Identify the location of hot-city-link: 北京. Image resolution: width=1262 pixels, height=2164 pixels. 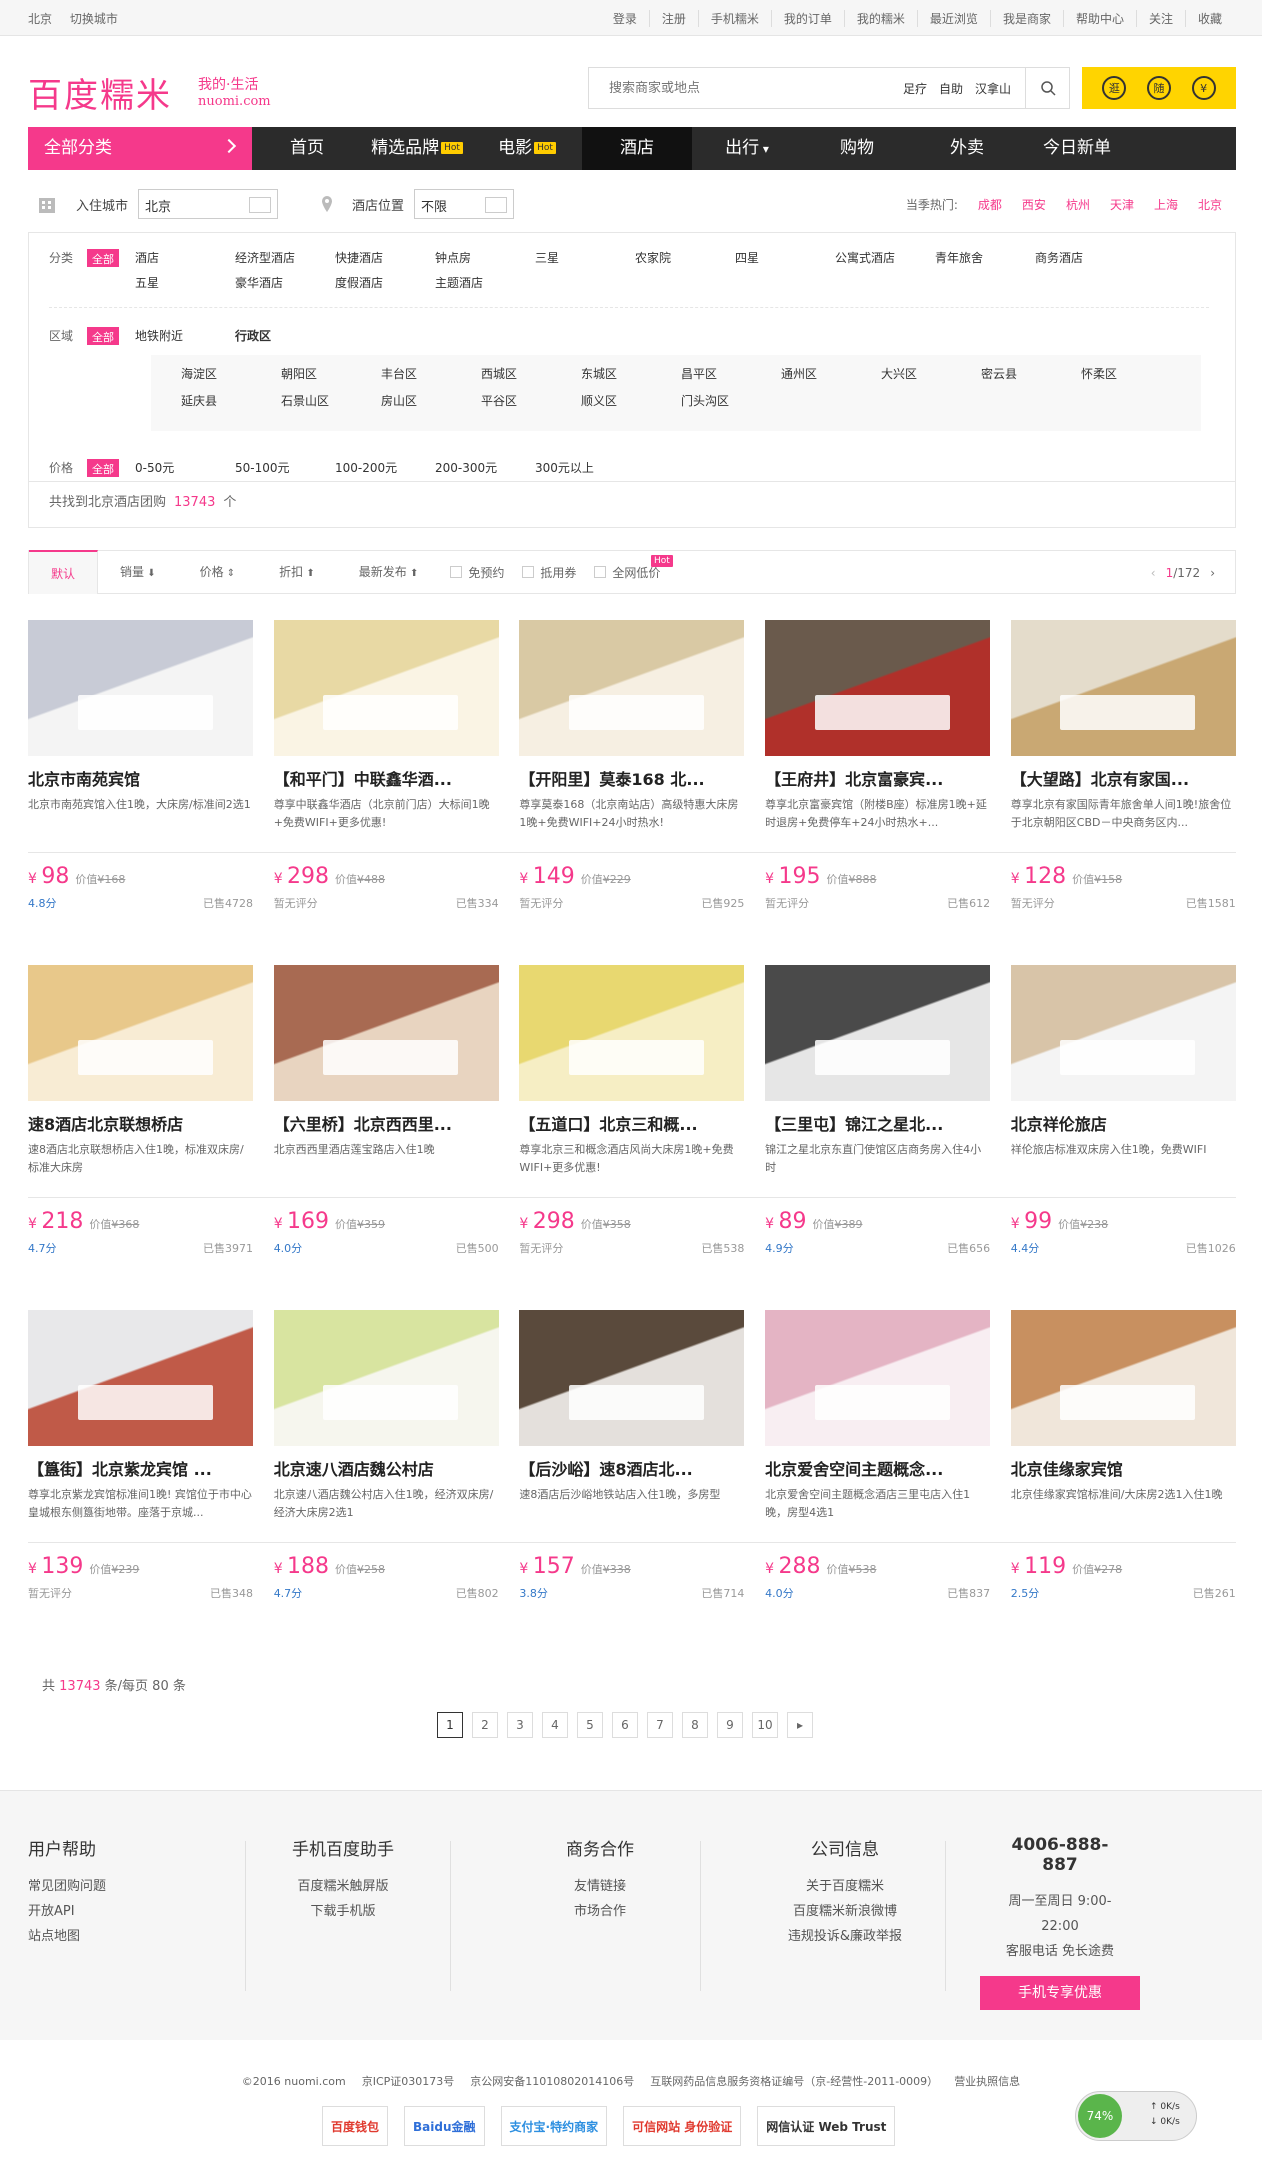
(1210, 204).